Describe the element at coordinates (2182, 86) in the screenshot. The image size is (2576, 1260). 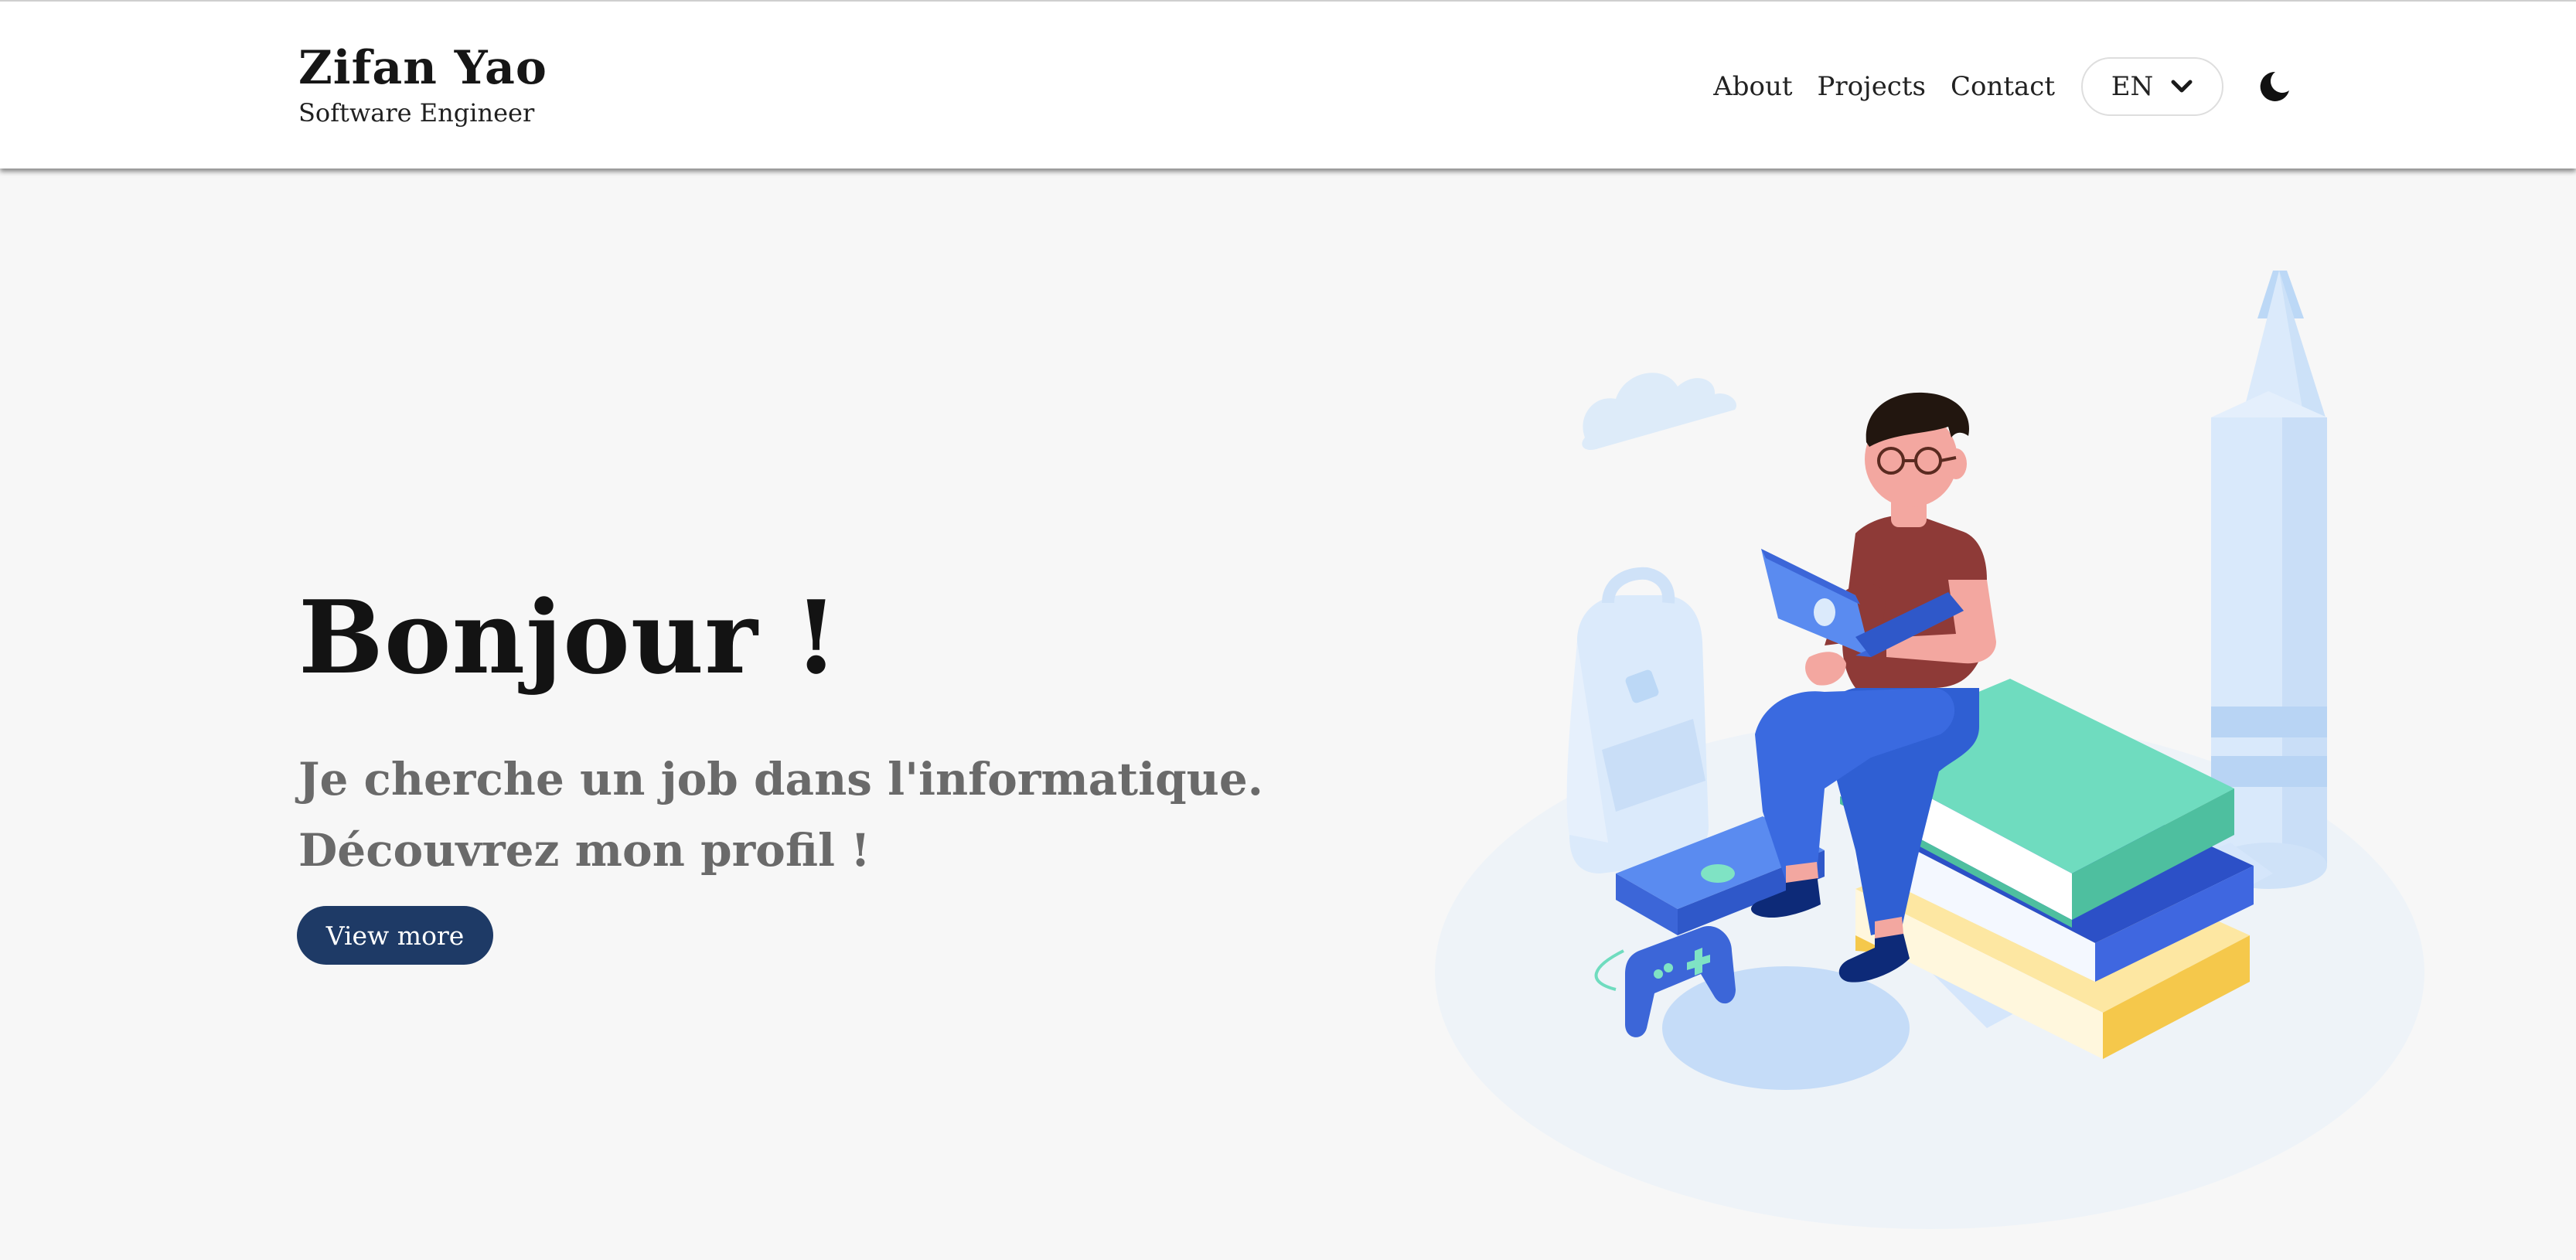
I see `chevron-down-icon` at that location.